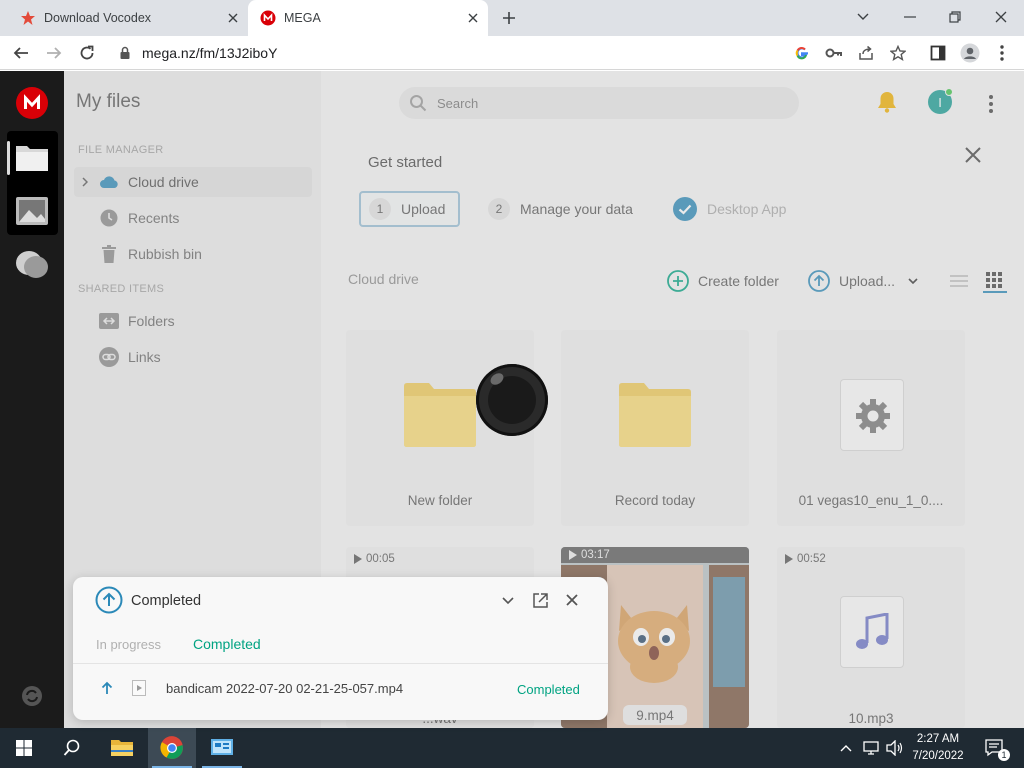 This screenshot has height=768, width=1024. Describe the element at coordinates (28, 18) in the screenshot. I see `vocodex-favicon-icon` at that location.